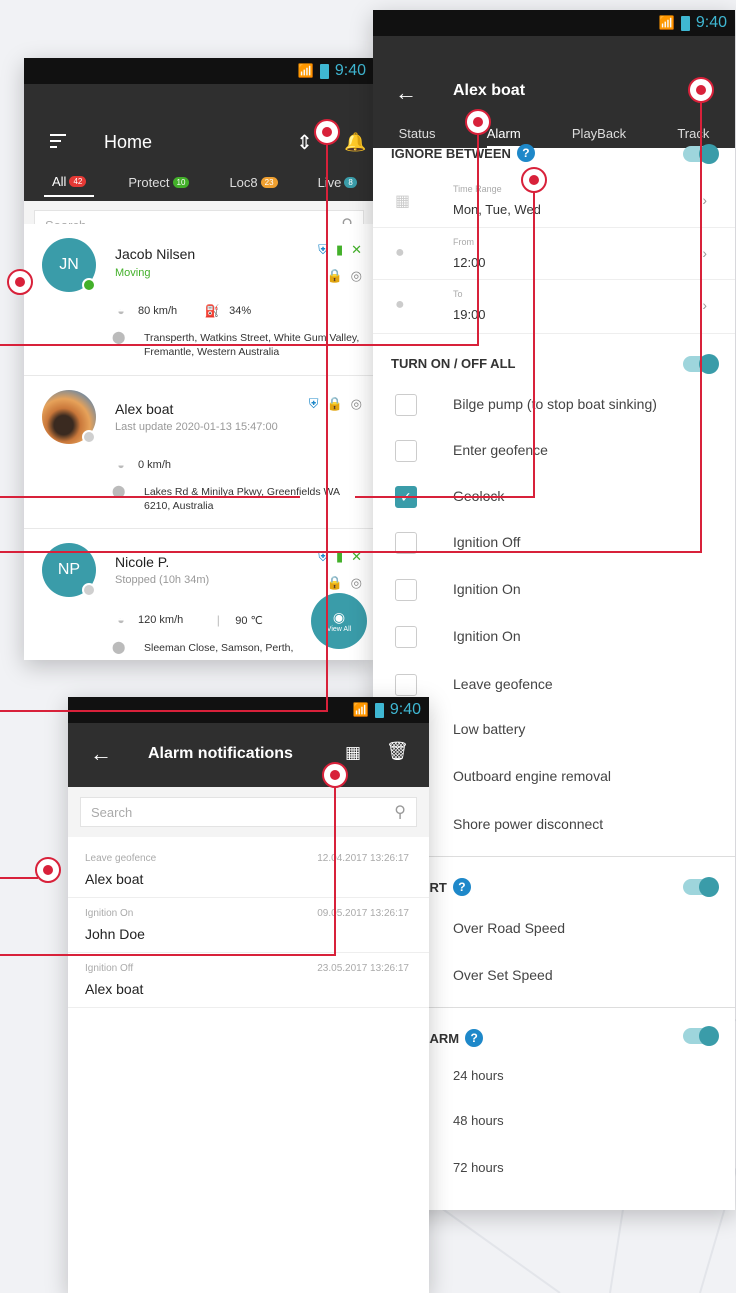 The image size is (736, 1293). What do you see at coordinates (355, 142) in the screenshot?
I see `bell-icon: 🔔` at bounding box center [355, 142].